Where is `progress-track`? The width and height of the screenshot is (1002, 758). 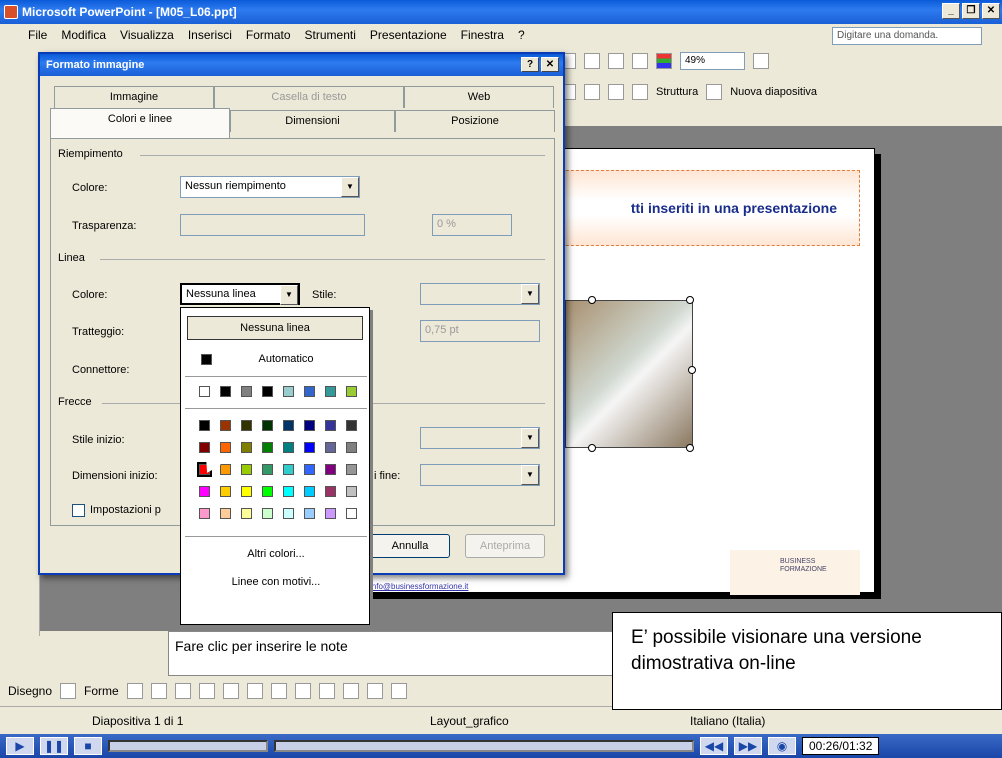 progress-track is located at coordinates (484, 746).